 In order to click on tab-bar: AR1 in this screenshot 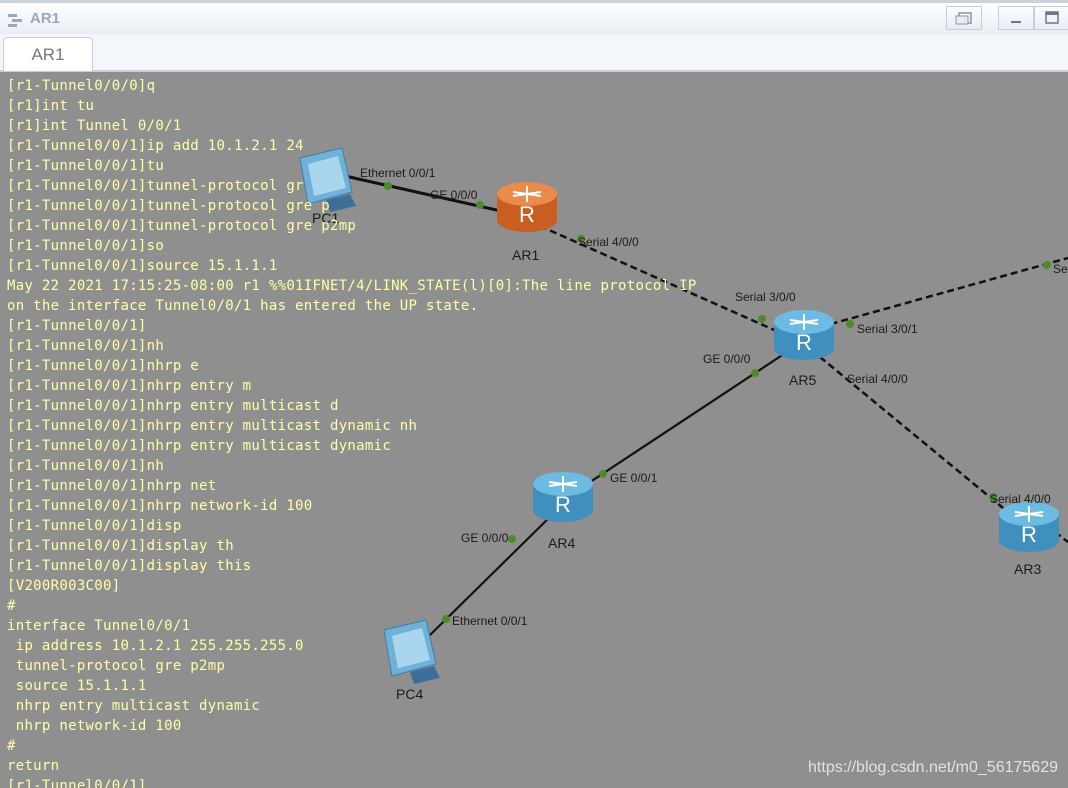, I will do `click(534, 53)`.